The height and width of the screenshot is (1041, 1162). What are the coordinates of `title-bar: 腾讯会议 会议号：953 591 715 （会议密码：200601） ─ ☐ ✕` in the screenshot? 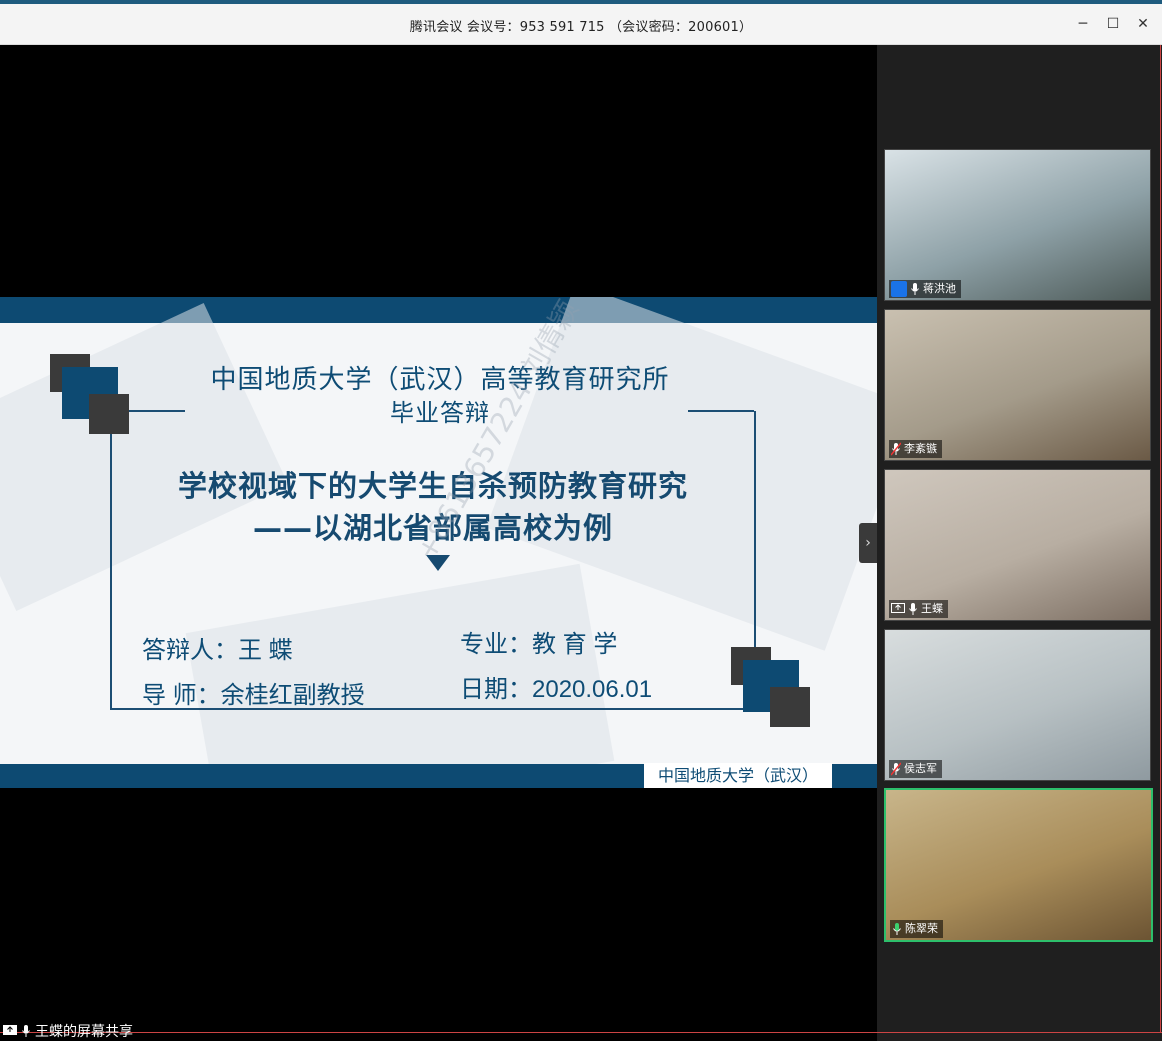 It's located at (581, 24).